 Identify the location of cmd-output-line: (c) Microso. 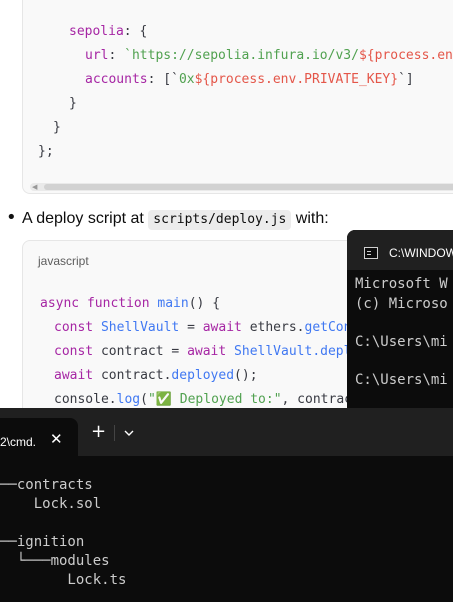
(401, 304).